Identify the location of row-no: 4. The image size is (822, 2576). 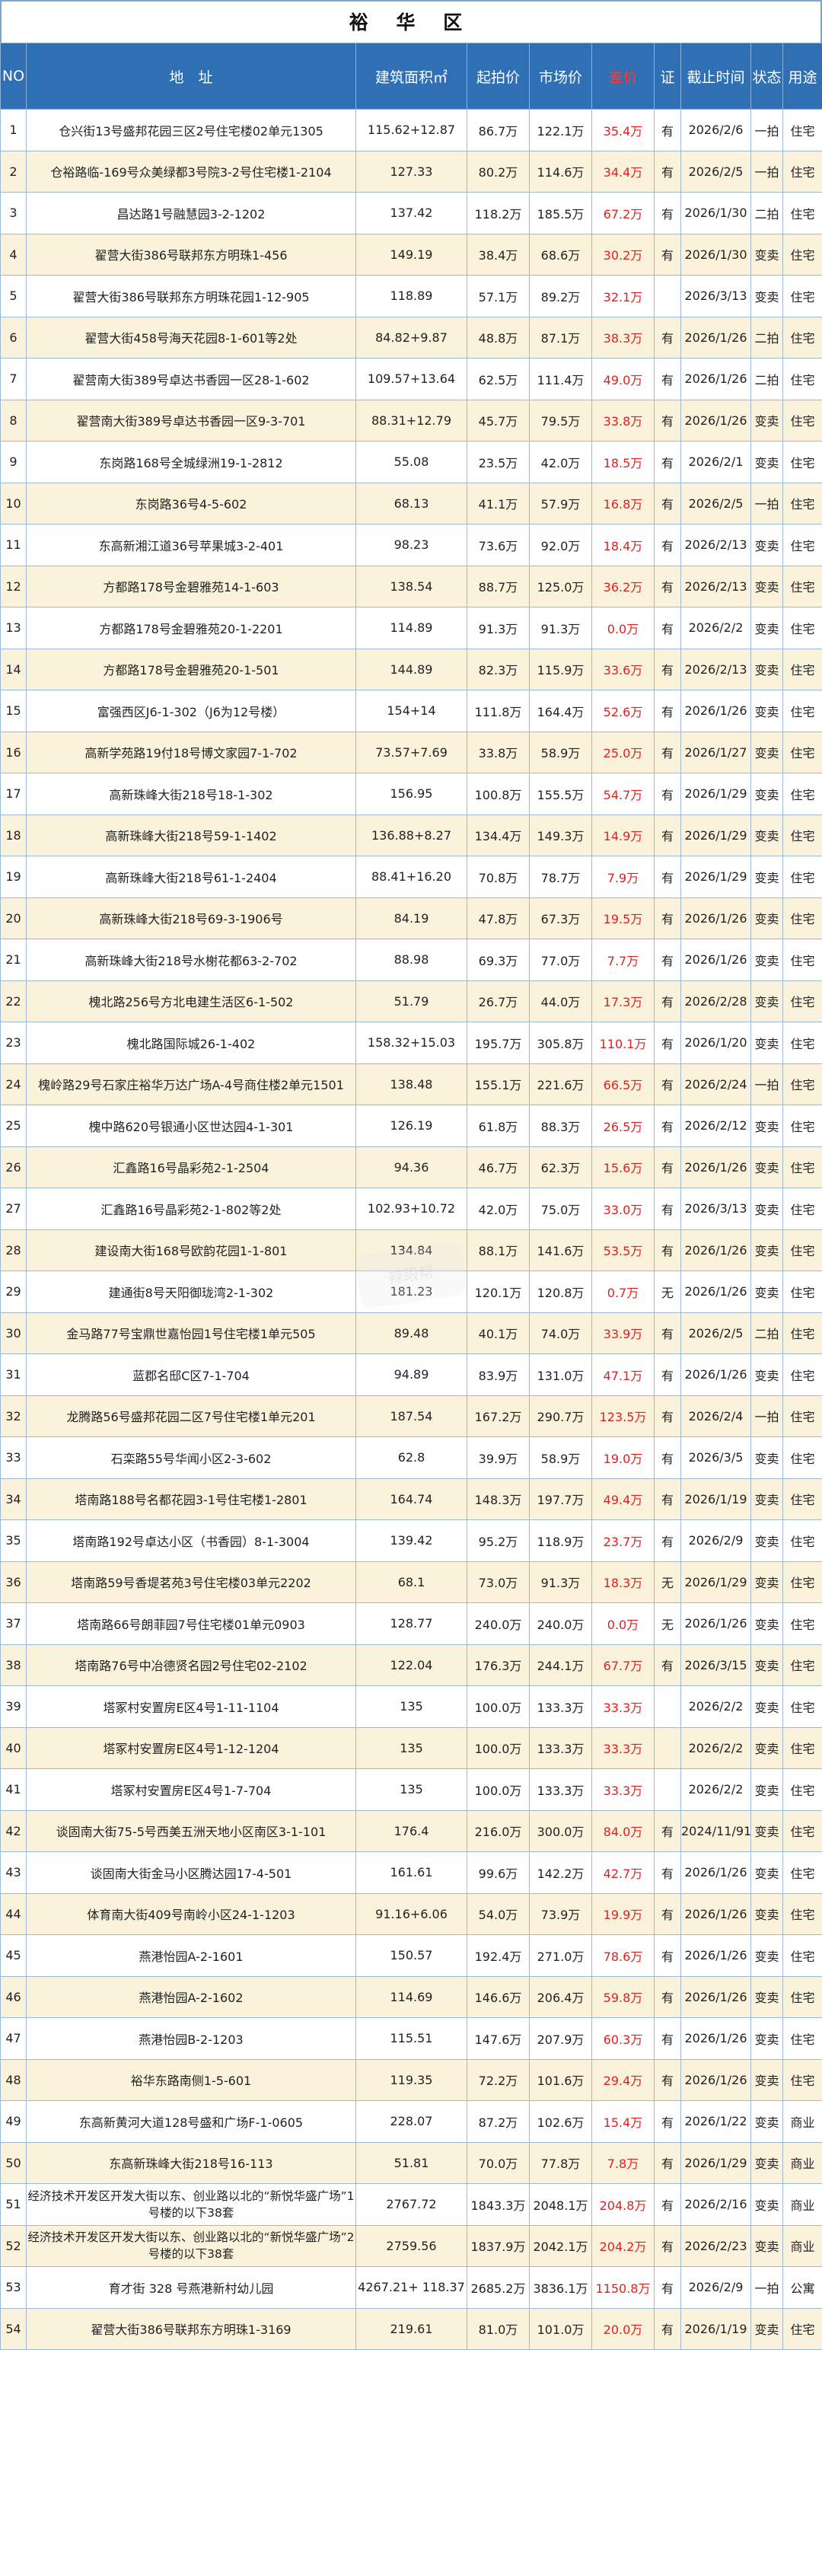
(13, 254).